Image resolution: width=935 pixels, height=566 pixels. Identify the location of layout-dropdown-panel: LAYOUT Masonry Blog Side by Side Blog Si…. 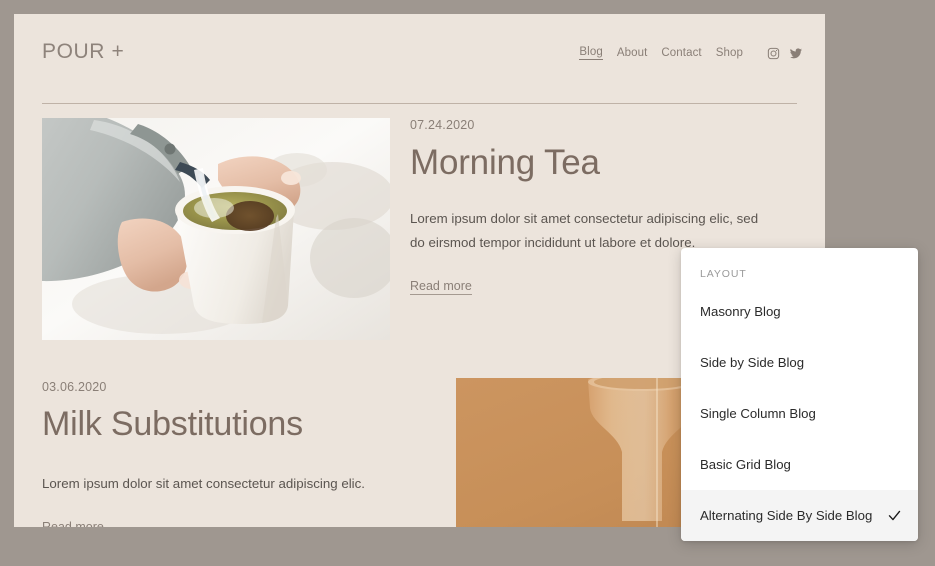
(799, 394).